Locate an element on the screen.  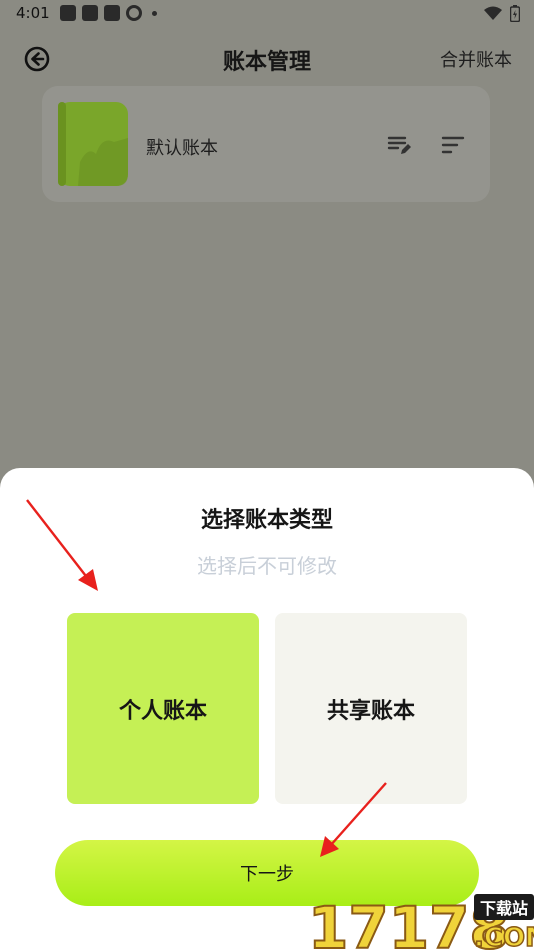
sort-button is located at coordinates (453, 145).